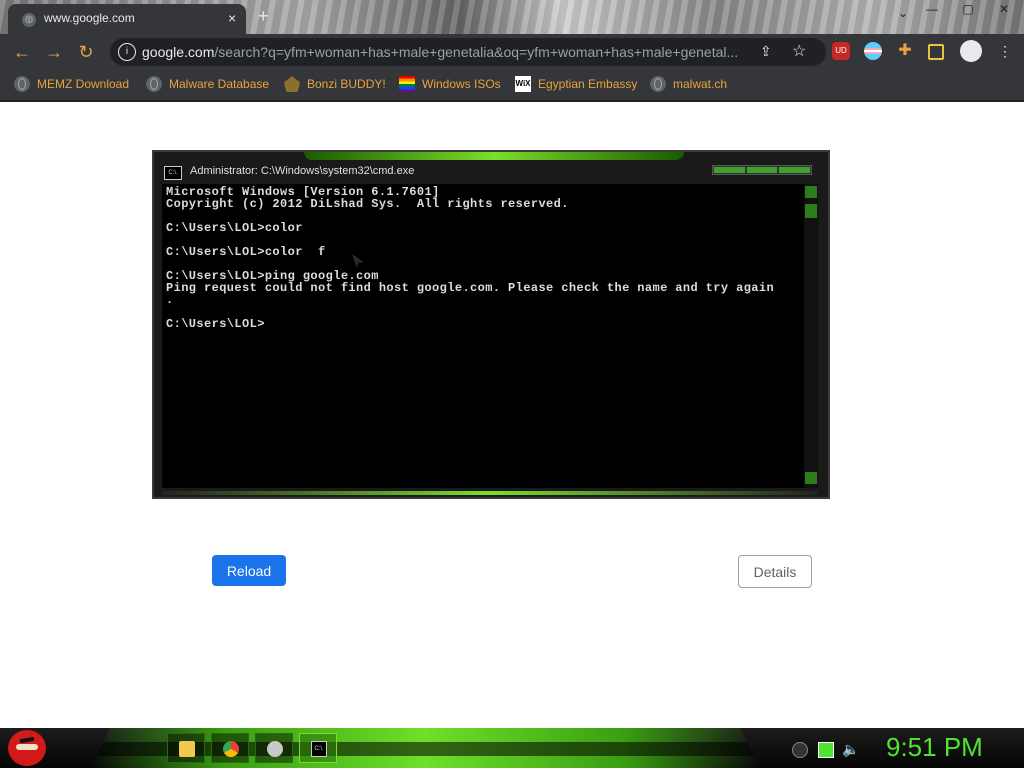 This screenshot has width=1024, height=768. I want to click on browser-tab: ◍ www.google.com ×, so click(127, 19).